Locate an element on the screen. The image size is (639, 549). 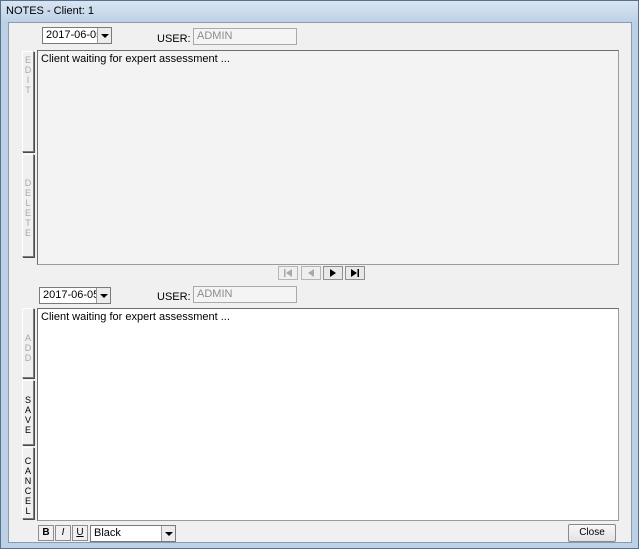
prev-icon is located at coordinates (311, 273).